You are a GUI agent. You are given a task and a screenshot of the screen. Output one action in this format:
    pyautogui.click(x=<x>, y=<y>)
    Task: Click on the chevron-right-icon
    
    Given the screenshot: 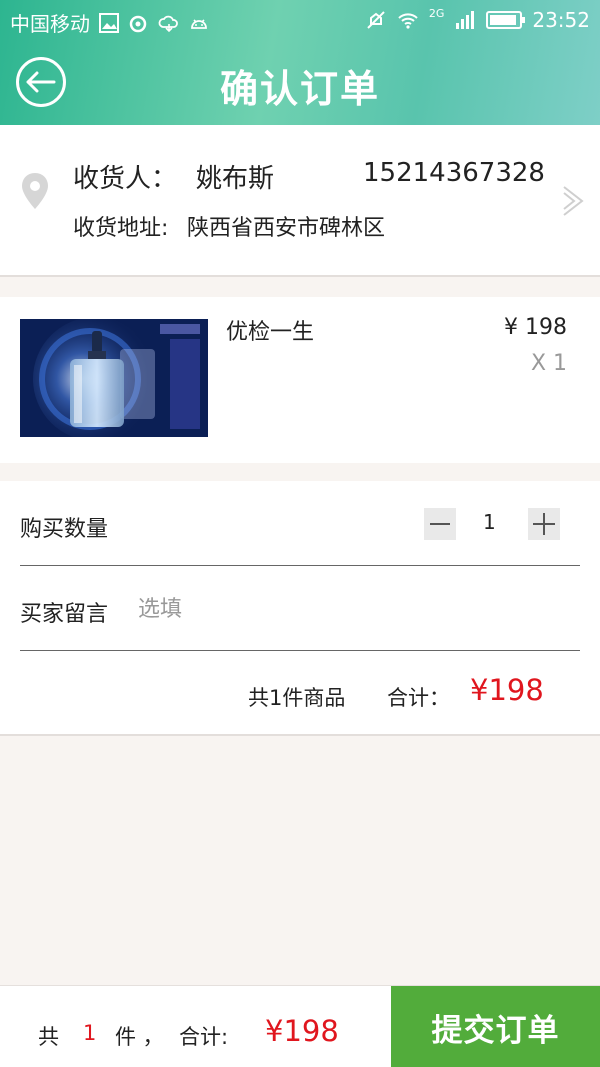 What is the action you would take?
    pyautogui.click(x=573, y=201)
    